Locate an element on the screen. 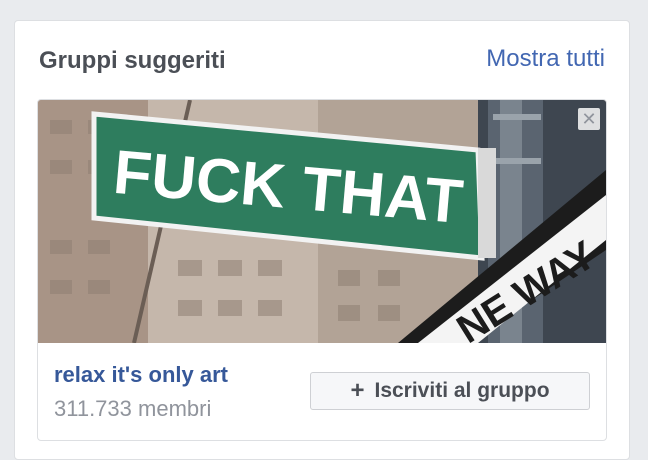 Image resolution: width=648 pixels, height=460 pixels. join-group-button: + Iscriviti al gruppo is located at coordinates (450, 391).